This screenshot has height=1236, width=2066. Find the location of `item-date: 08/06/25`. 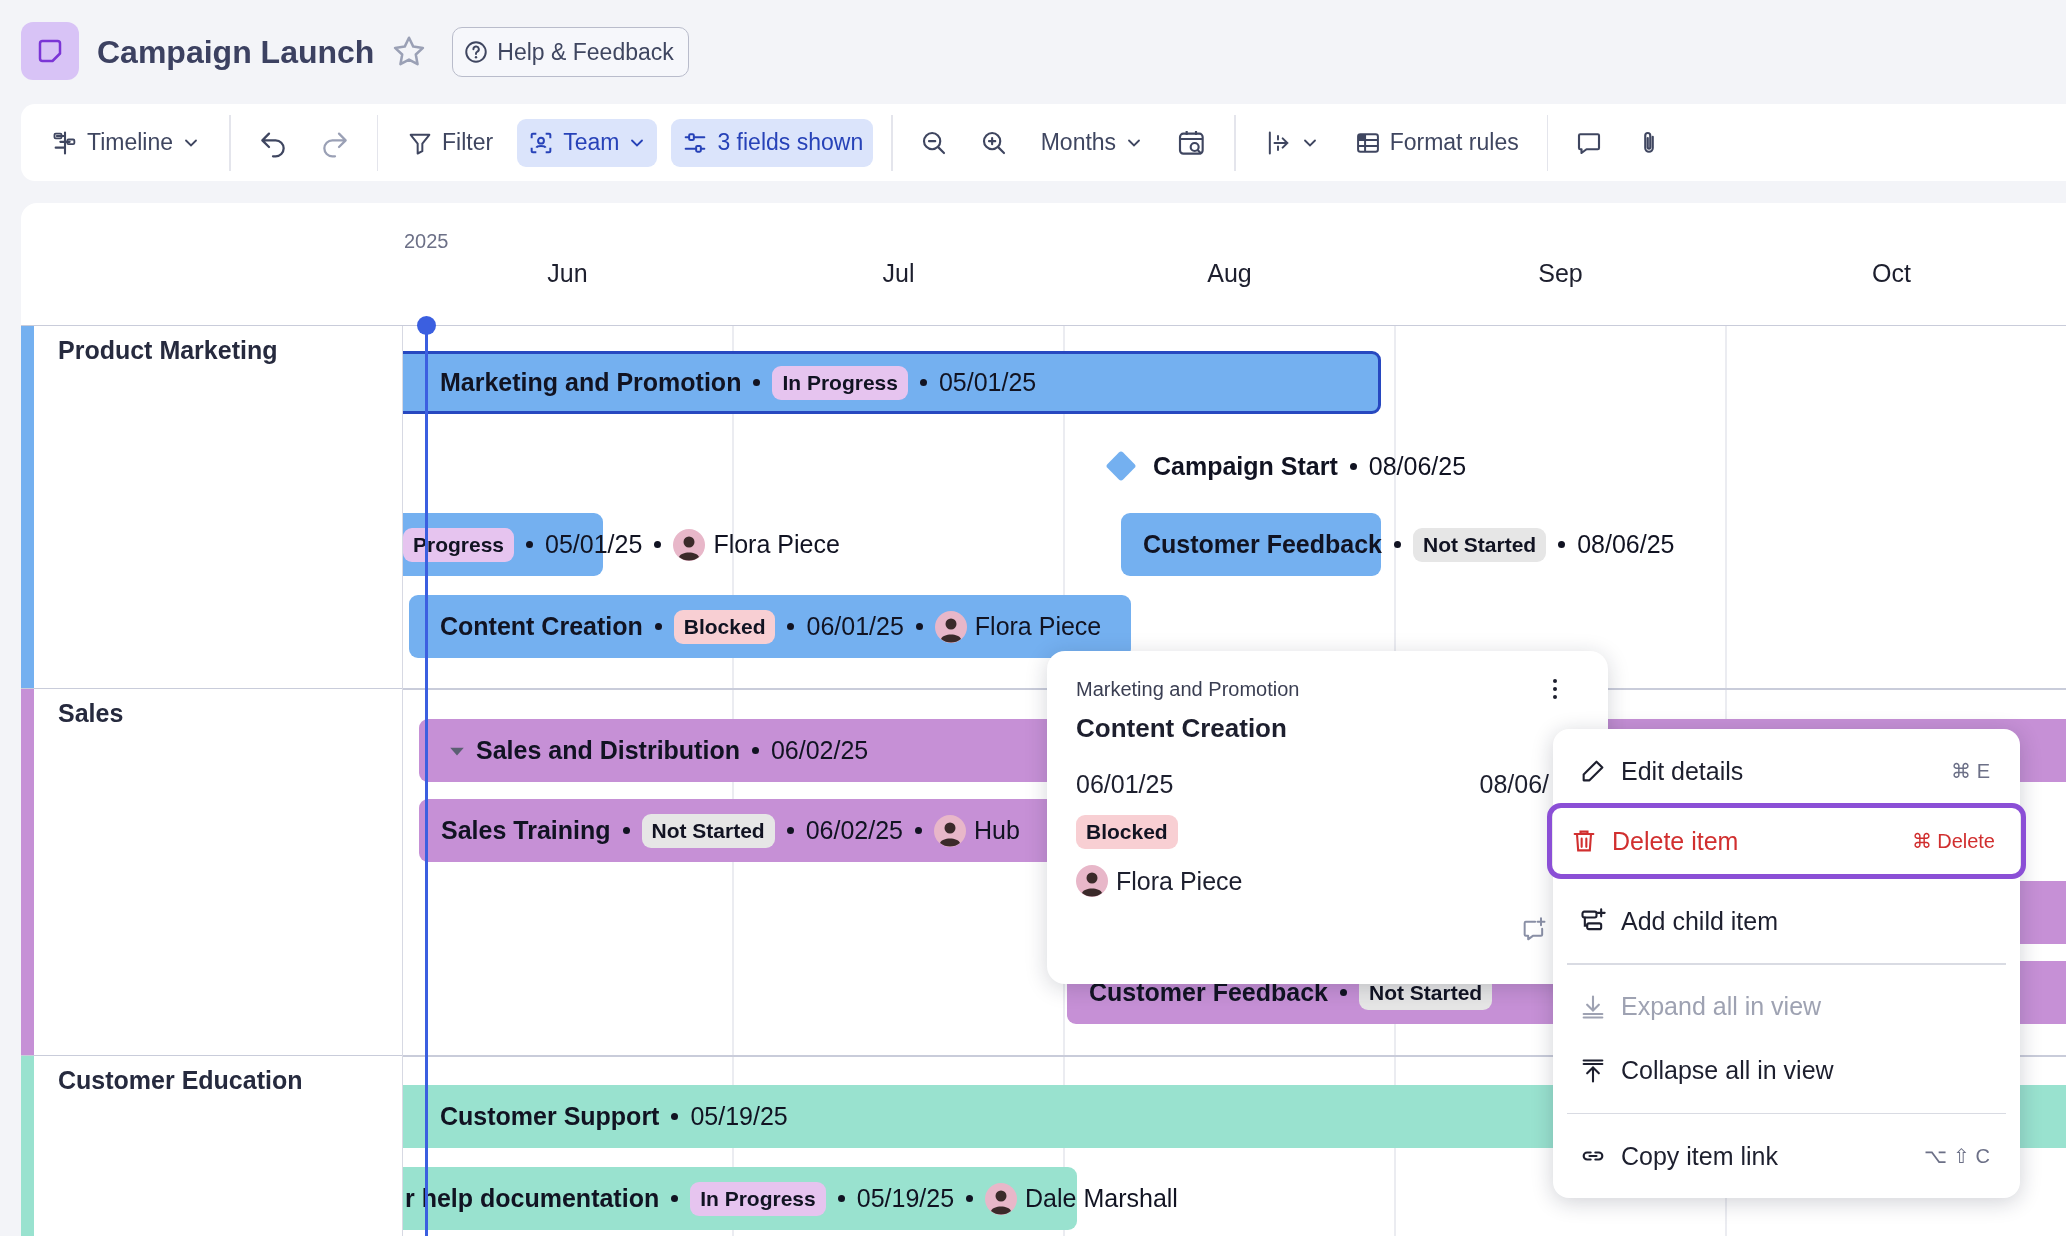

item-date: 08/06/25 is located at coordinates (1626, 544).